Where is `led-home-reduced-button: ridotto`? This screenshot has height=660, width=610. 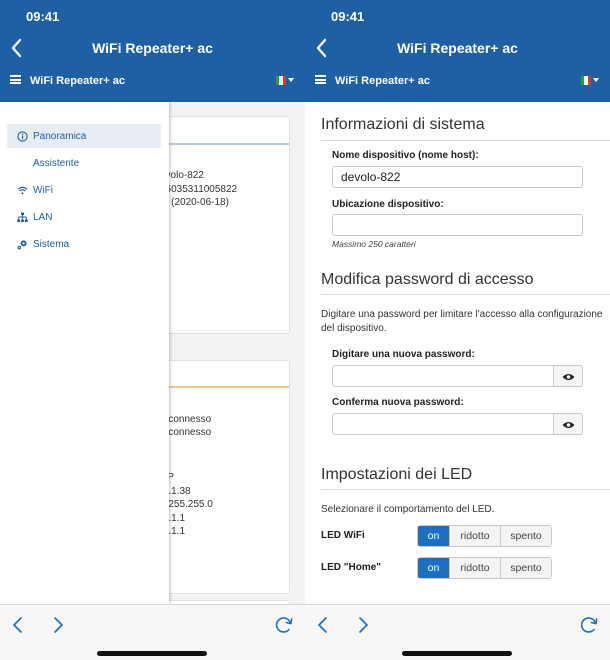 led-home-reduced-button: ridotto is located at coordinates (474, 568).